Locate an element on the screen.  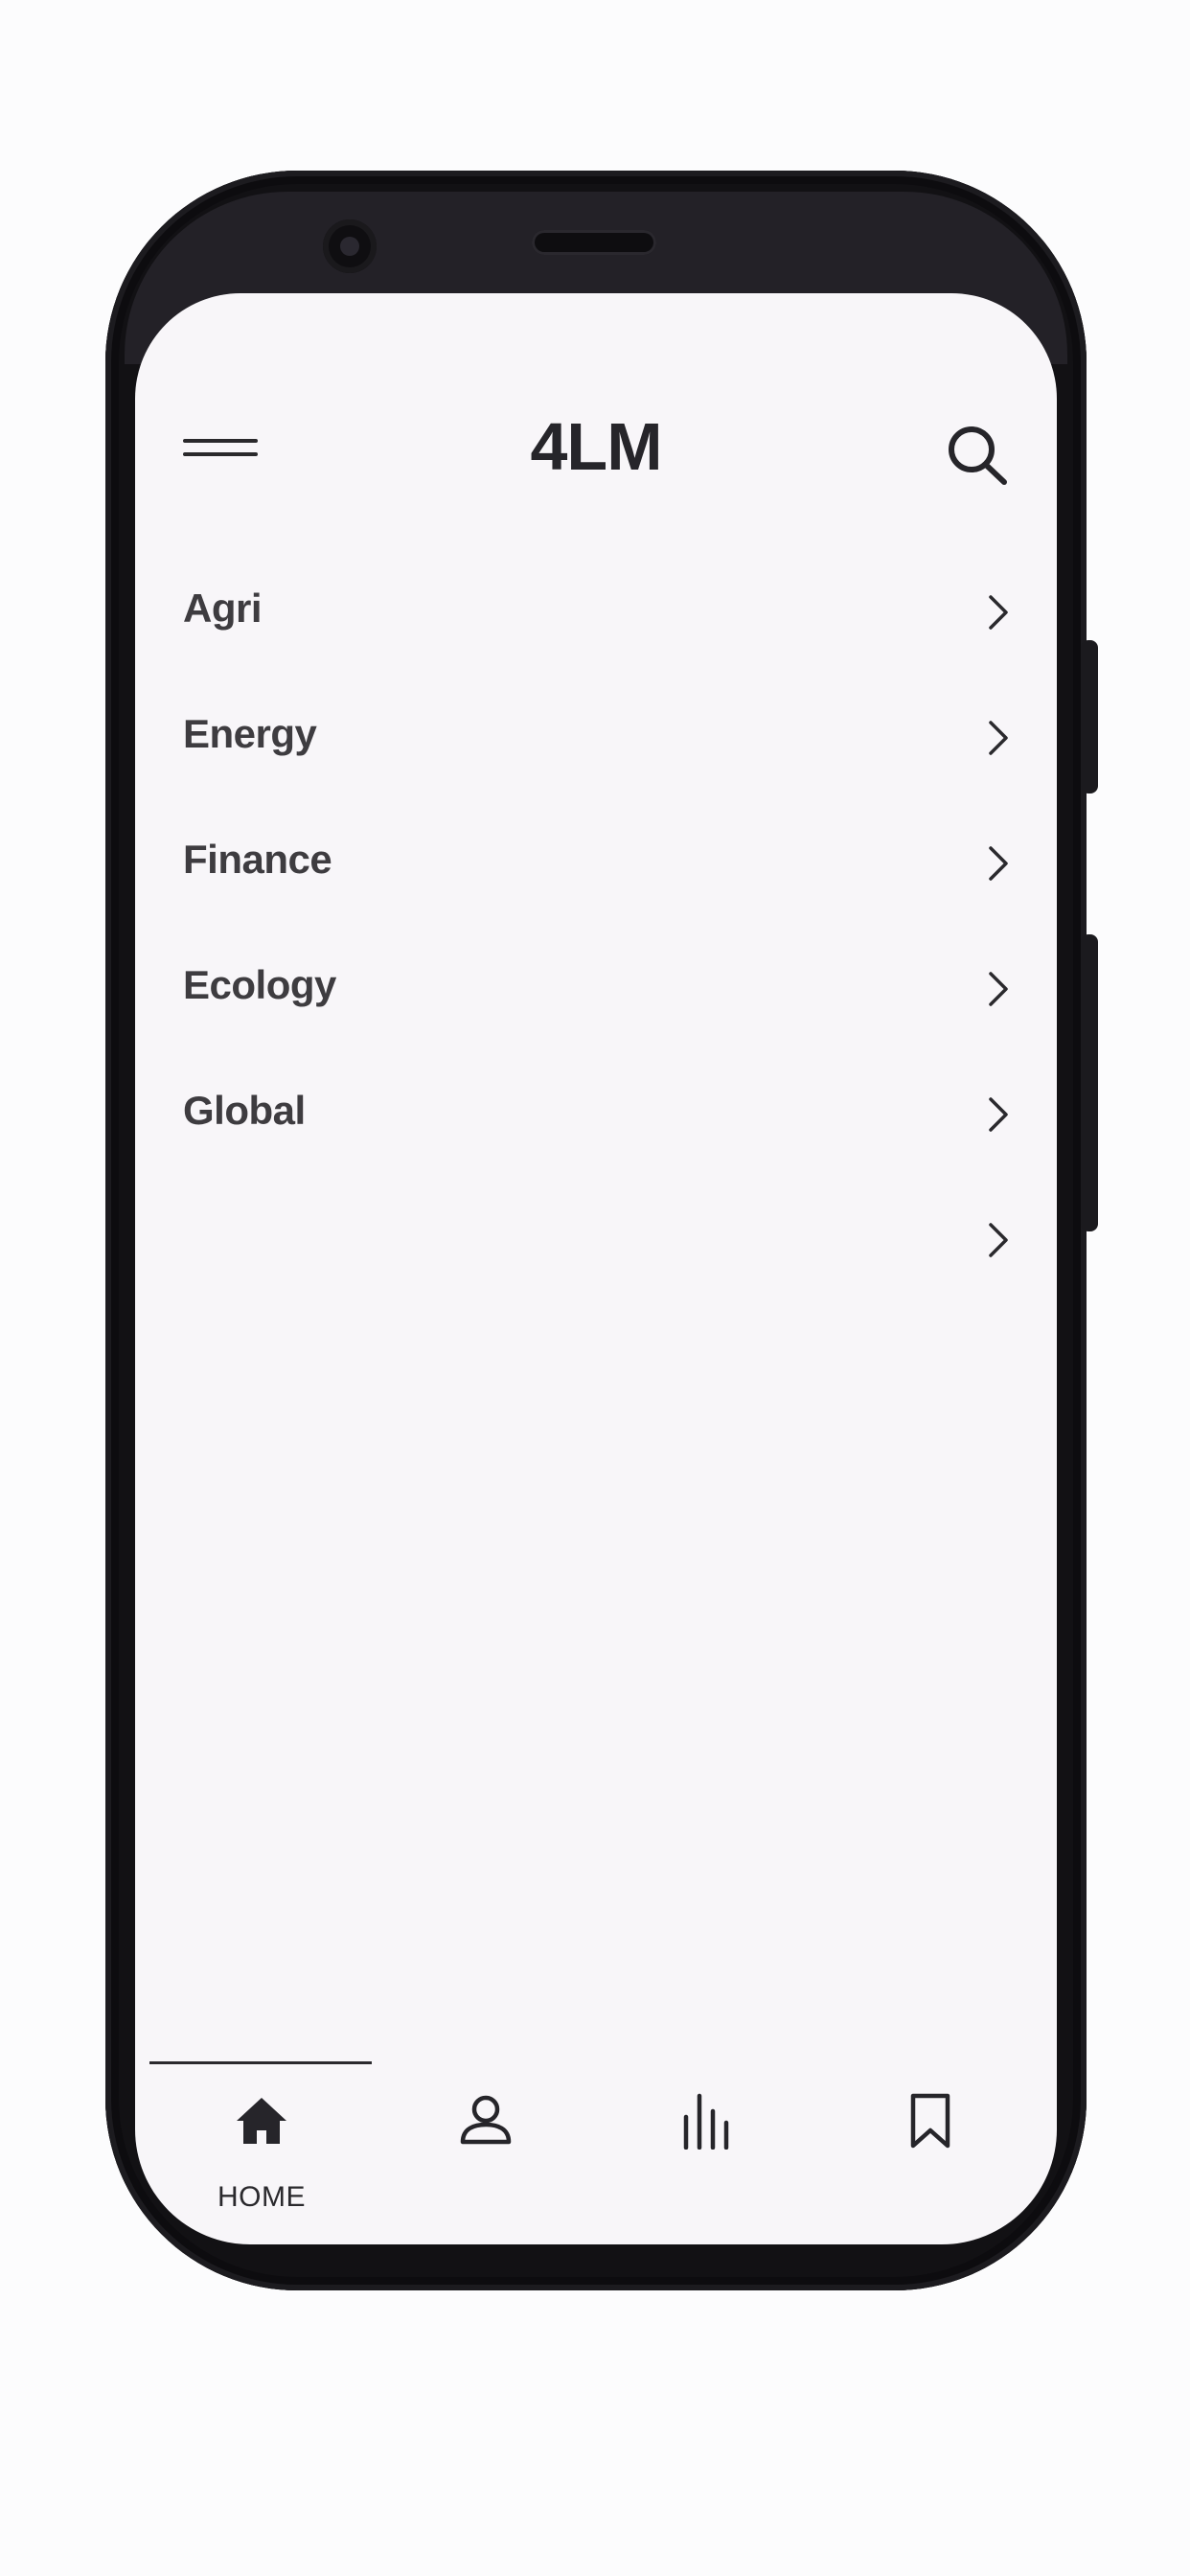
bar-chart-icon is located at coordinates (706, 2121).